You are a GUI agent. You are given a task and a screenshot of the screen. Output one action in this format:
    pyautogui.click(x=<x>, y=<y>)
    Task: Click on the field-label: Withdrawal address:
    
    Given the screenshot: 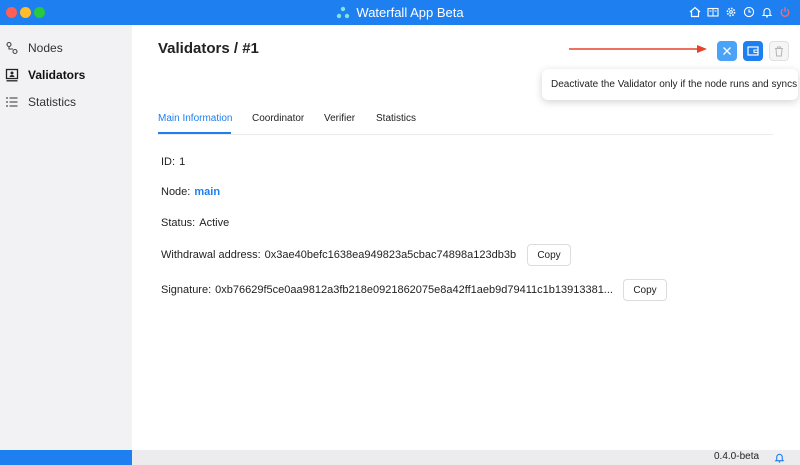 What is the action you would take?
    pyautogui.click(x=211, y=255)
    